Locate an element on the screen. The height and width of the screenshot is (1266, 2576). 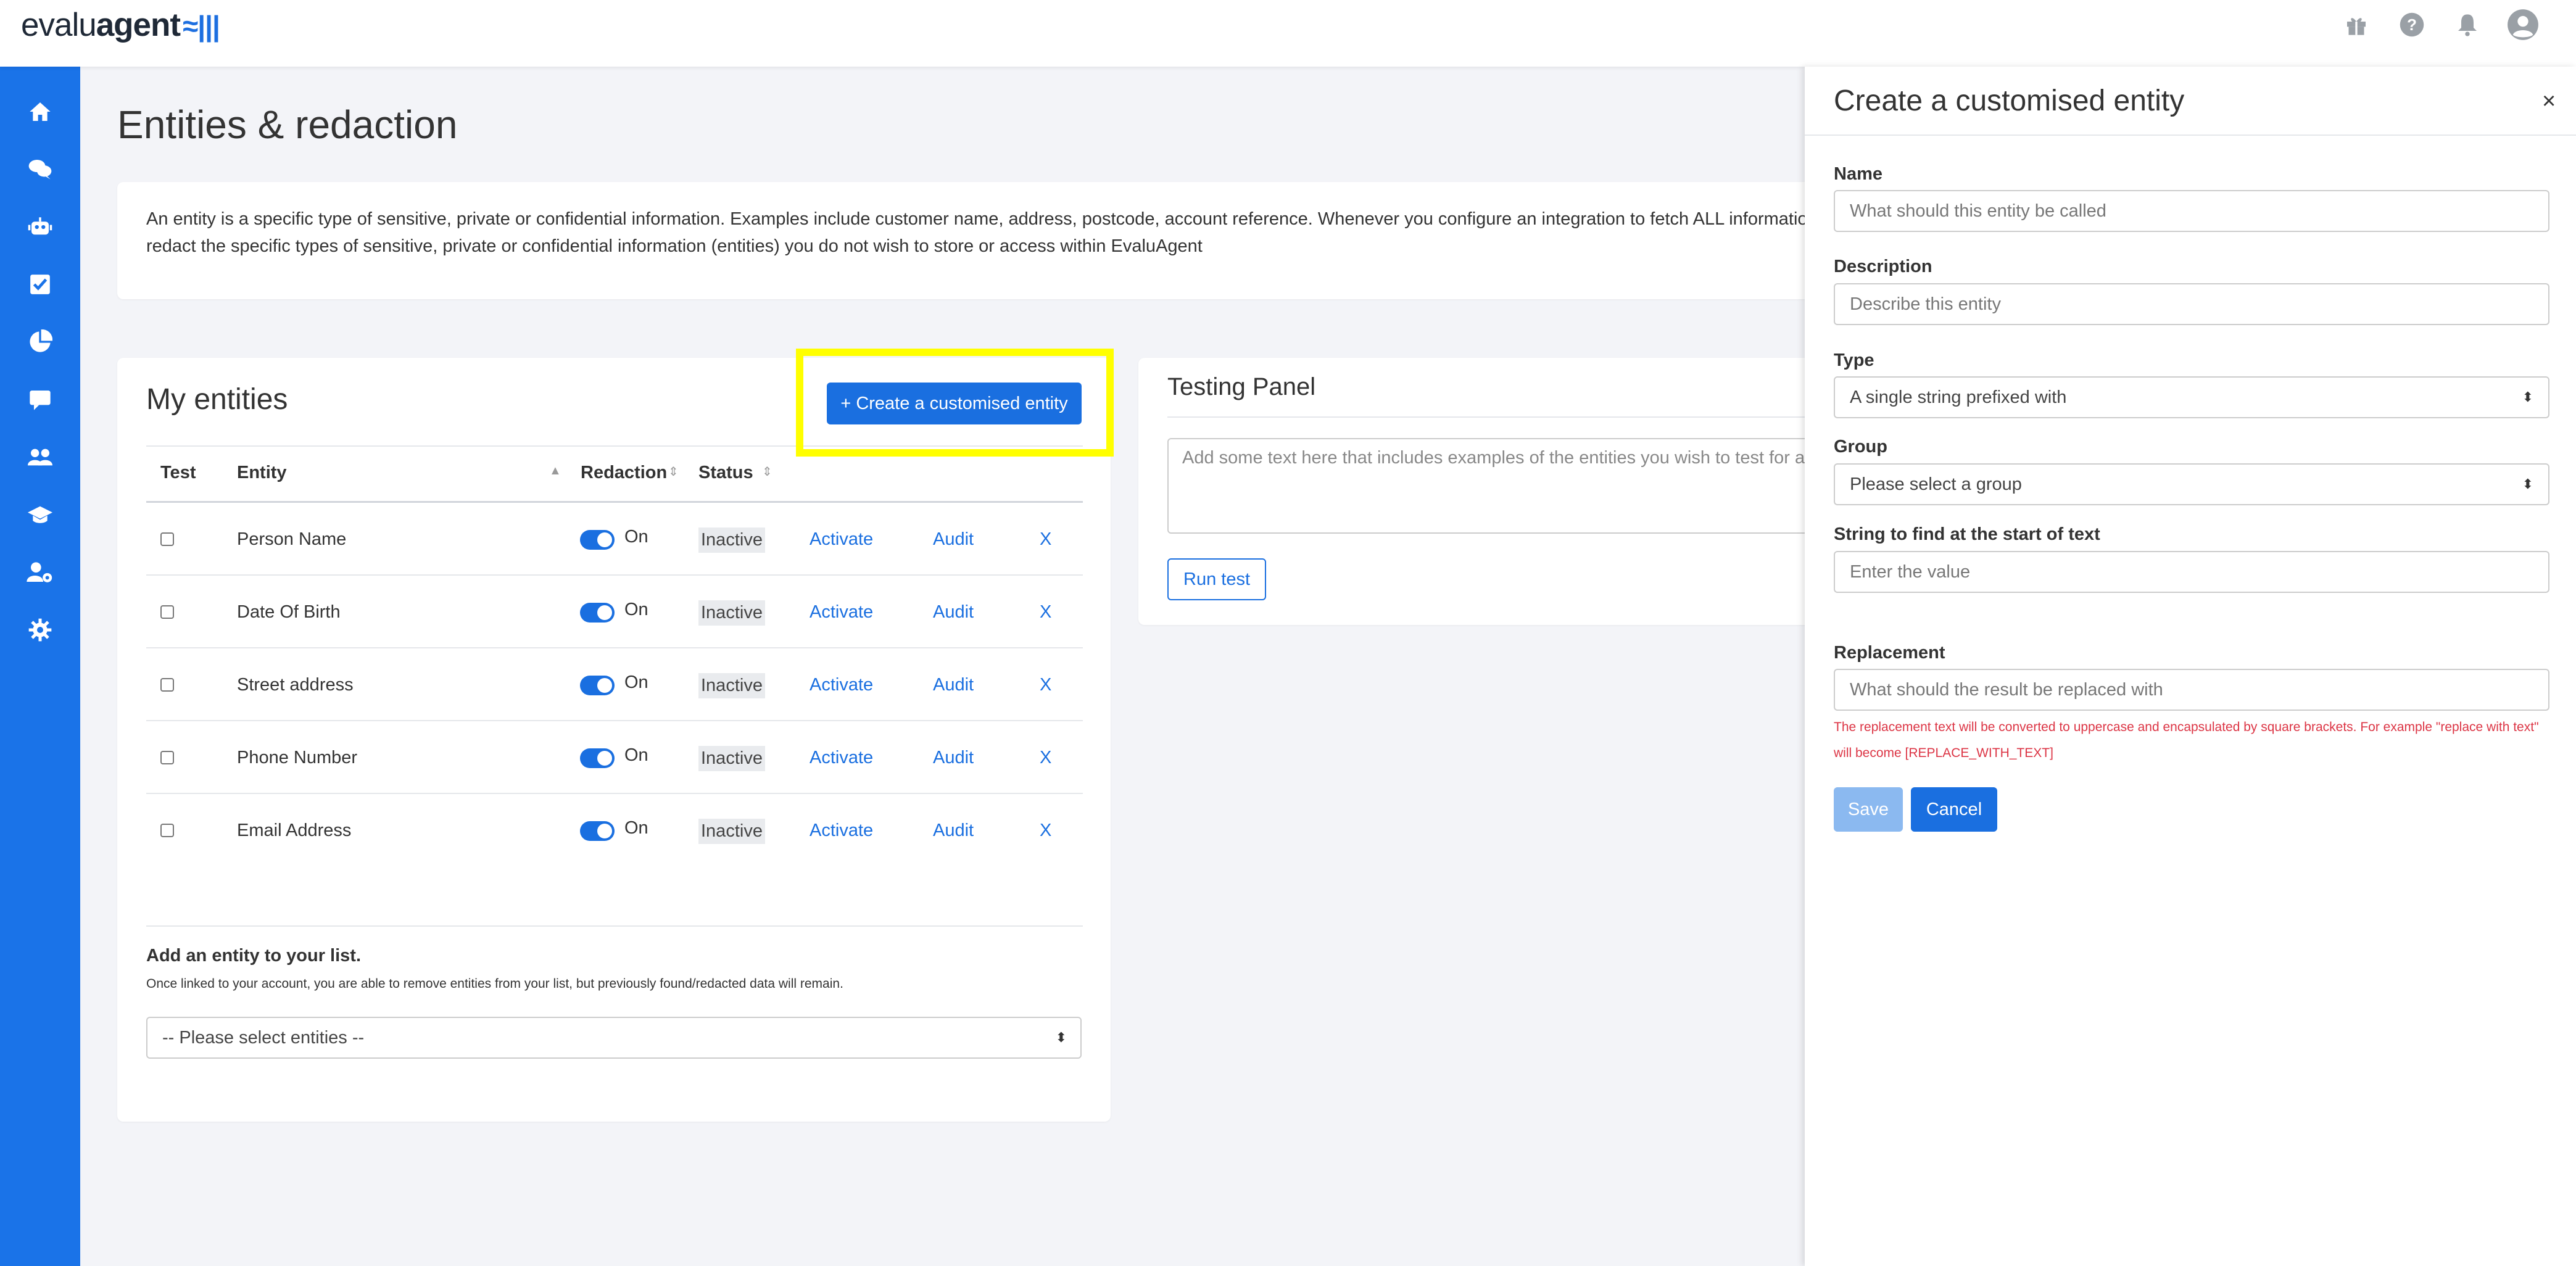
evaluagent-logo: evaluagent≈||| is located at coordinates (120, 25).